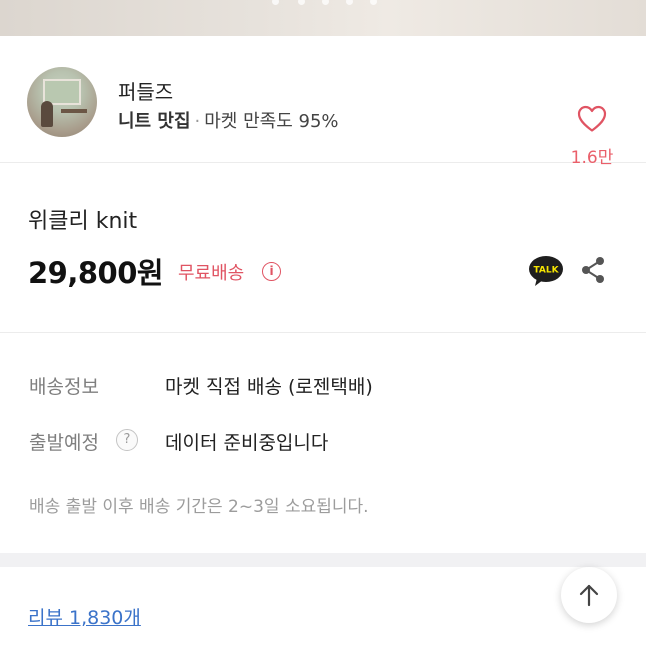 Image resolution: width=646 pixels, height=646 pixels. I want to click on delivery-info-value: 마켓 직접 배송 (로젠택배), so click(269, 387).